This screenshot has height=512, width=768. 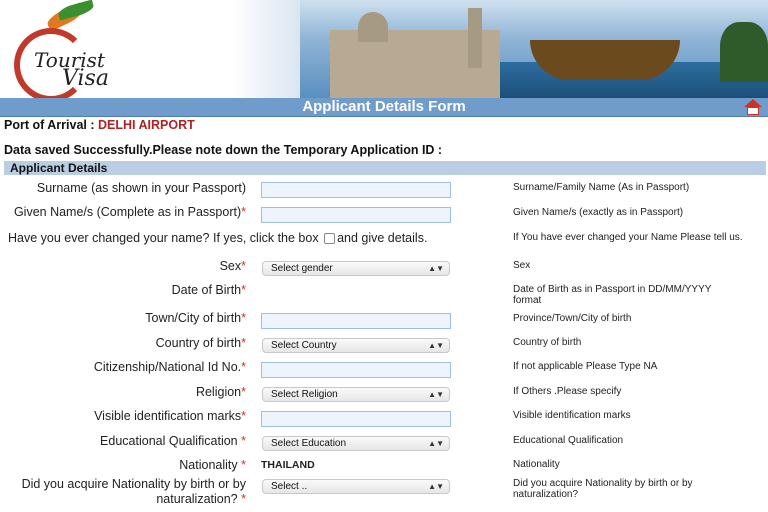 What do you see at coordinates (309, 443) in the screenshot?
I see `education-select-value: Select Education` at bounding box center [309, 443].